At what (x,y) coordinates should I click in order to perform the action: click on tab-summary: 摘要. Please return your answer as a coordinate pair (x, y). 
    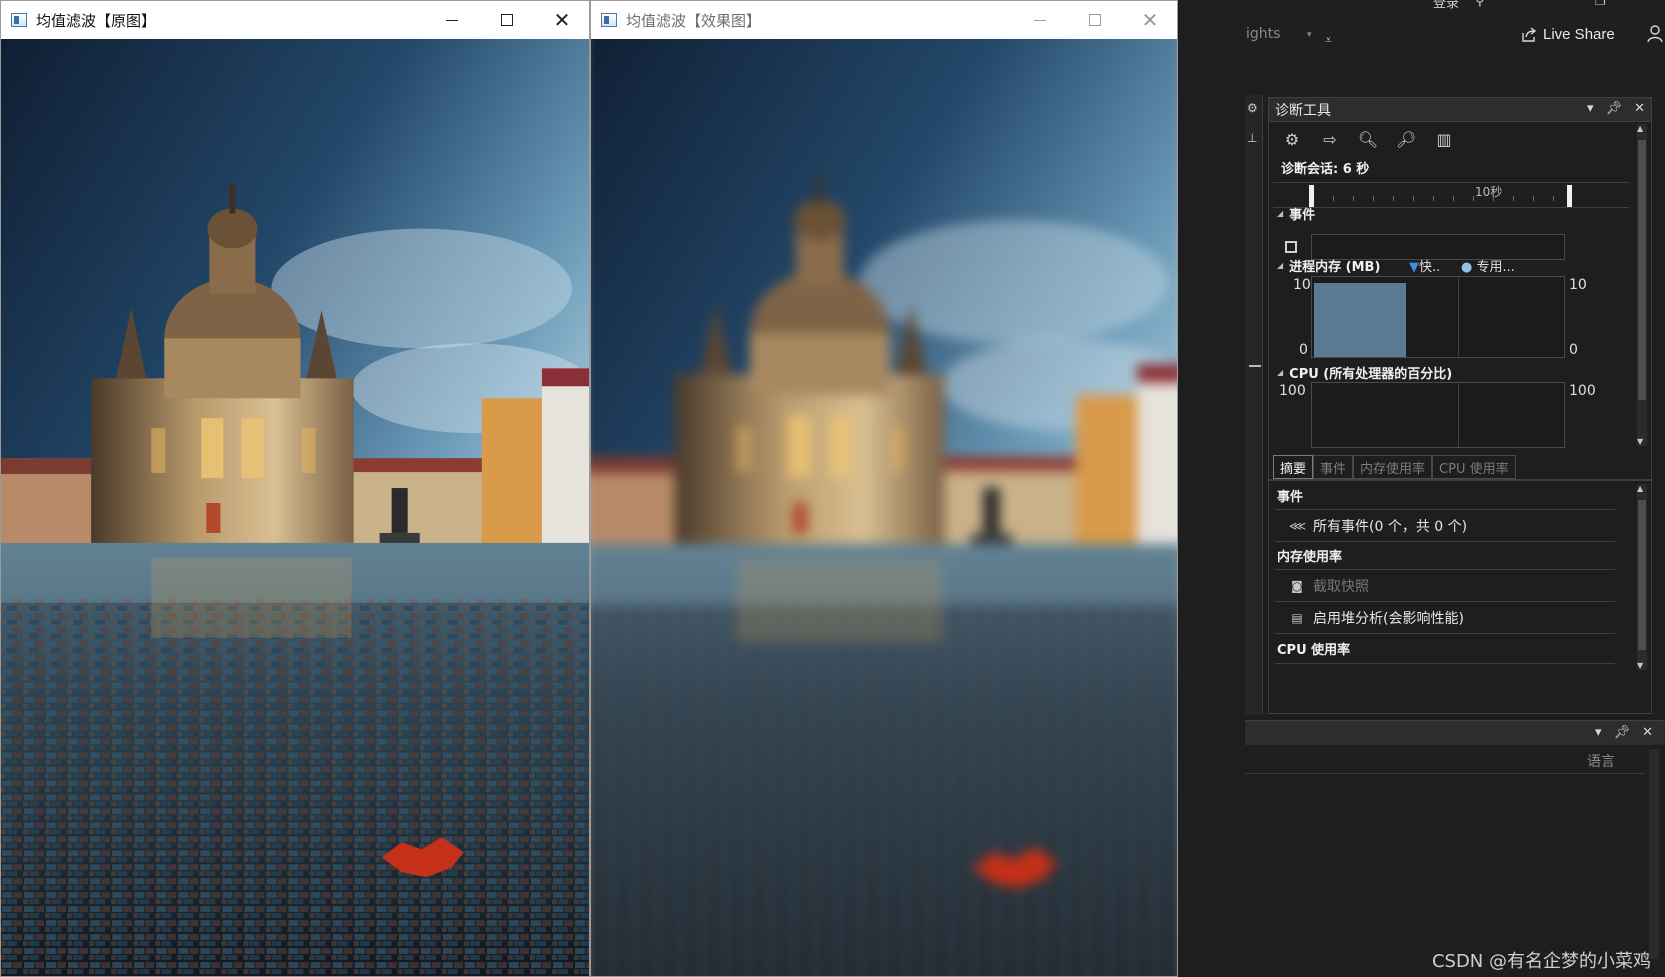
    Looking at the image, I should click on (1293, 467).